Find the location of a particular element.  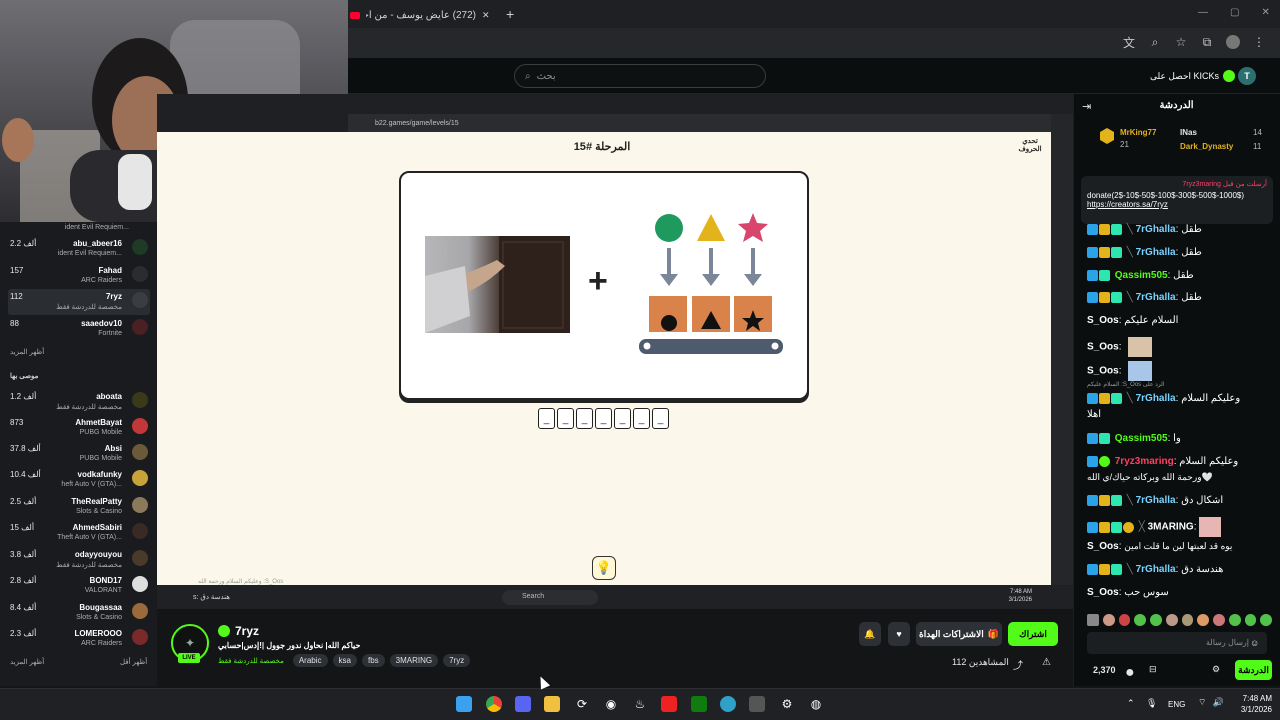

discord-icon is located at coordinates (523, 704).